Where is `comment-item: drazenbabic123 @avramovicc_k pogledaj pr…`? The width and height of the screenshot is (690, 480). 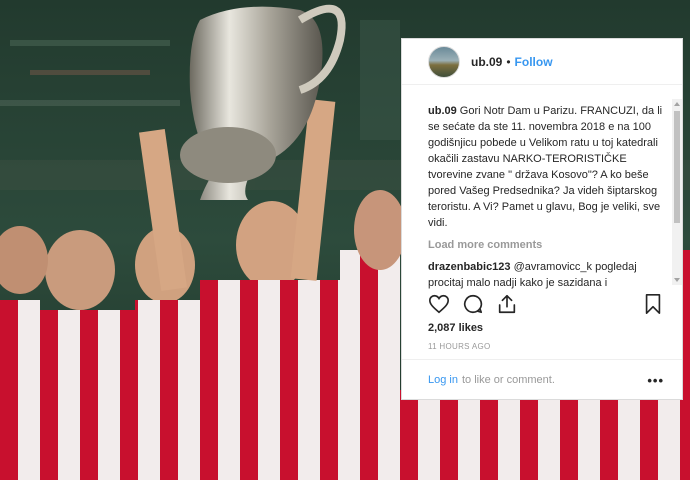 comment-item: drazenbabic123 @avramovicc_k pogledaj pr… is located at coordinates (550, 275).